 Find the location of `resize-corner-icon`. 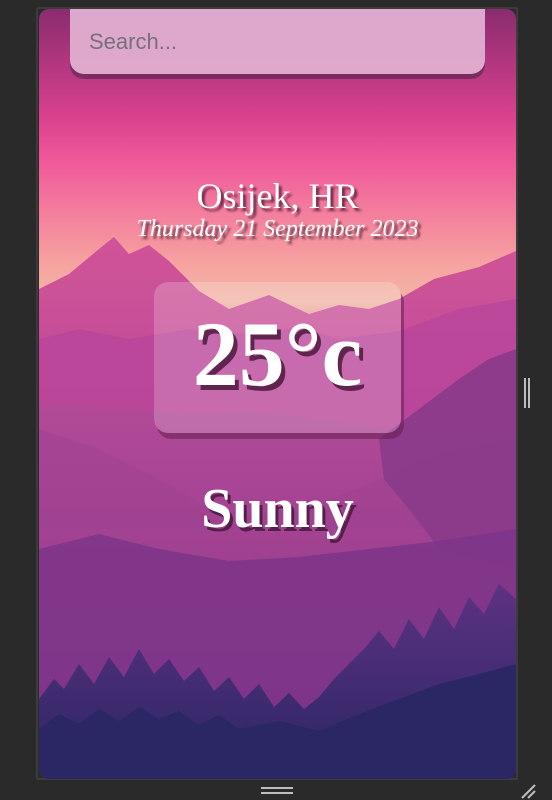

resize-corner-icon is located at coordinates (528, 791).